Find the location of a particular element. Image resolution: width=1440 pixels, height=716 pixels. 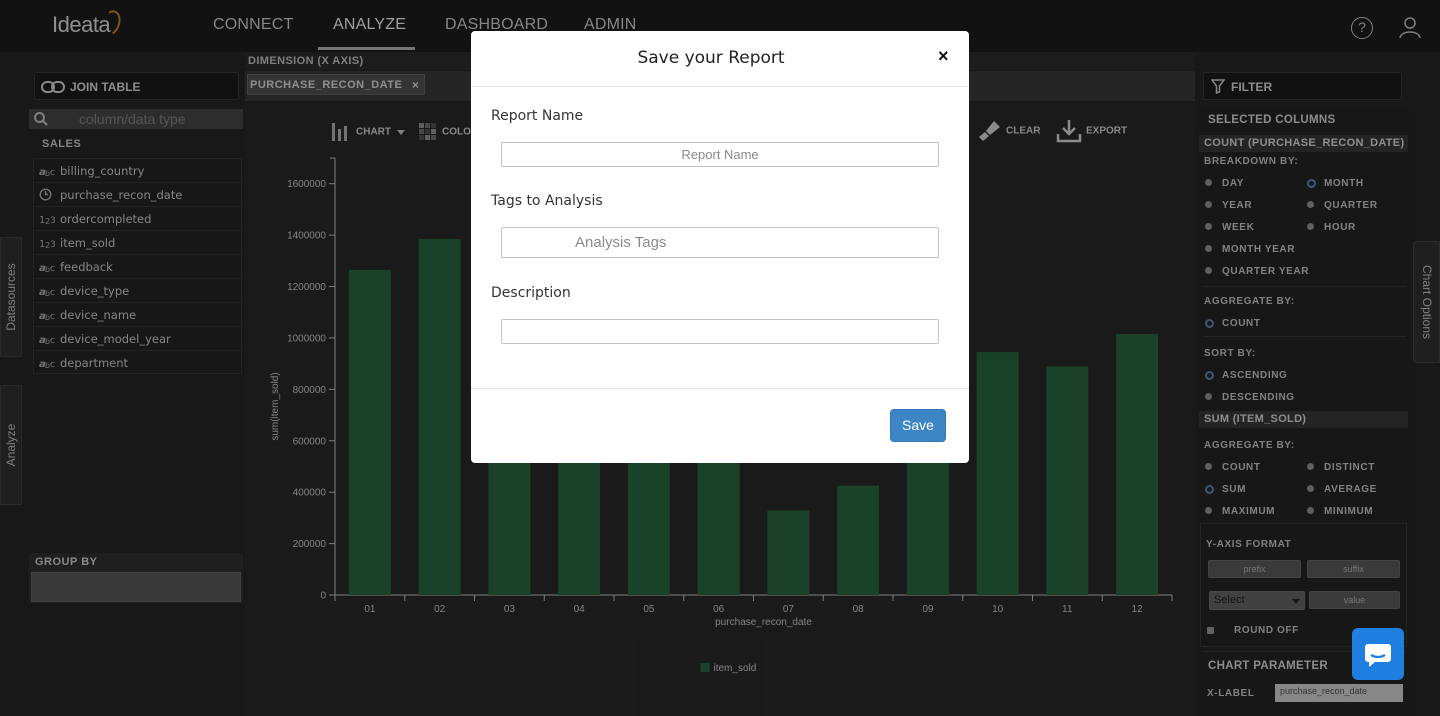

chat-button is located at coordinates (1378, 654).